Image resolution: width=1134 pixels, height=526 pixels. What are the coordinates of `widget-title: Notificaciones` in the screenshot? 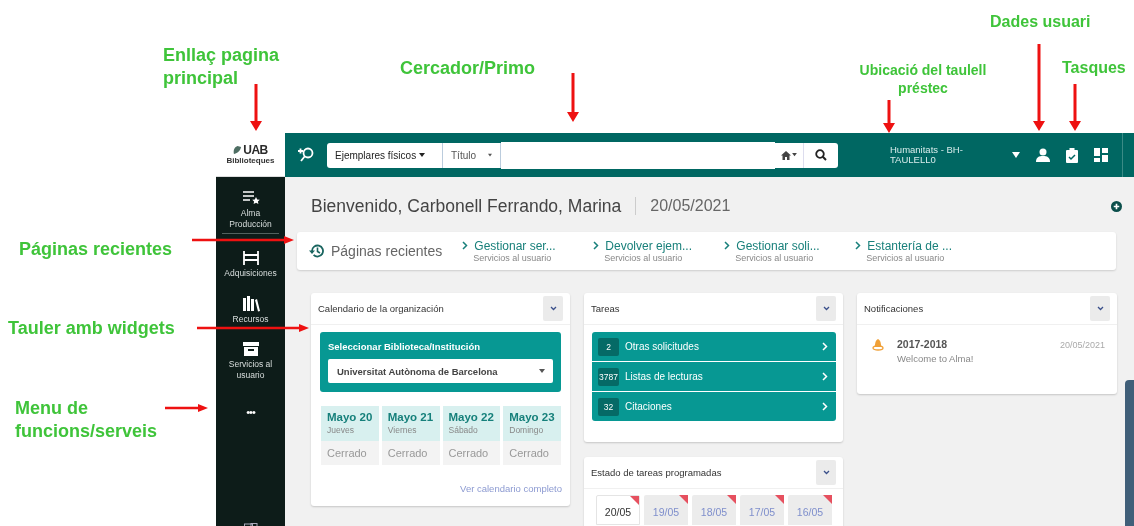 It's located at (894, 308).